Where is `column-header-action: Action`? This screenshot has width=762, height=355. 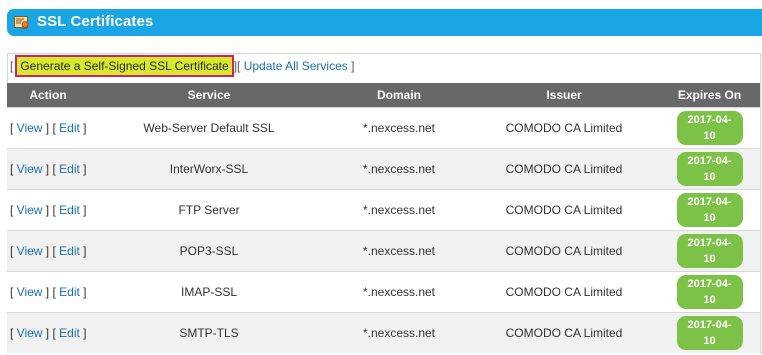 column-header-action: Action is located at coordinates (48, 95).